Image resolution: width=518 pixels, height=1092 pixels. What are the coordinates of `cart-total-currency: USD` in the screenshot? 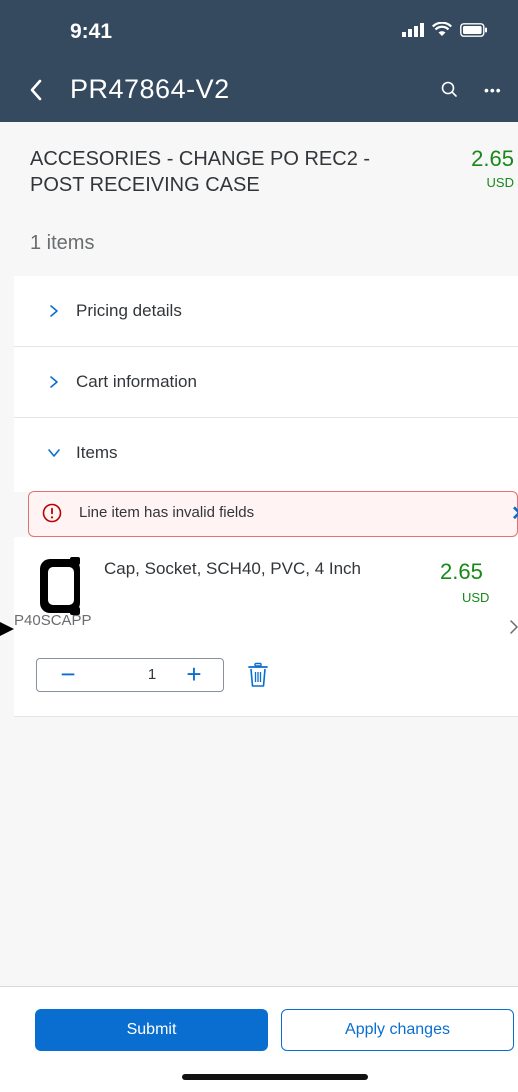 It's located at (500, 182).